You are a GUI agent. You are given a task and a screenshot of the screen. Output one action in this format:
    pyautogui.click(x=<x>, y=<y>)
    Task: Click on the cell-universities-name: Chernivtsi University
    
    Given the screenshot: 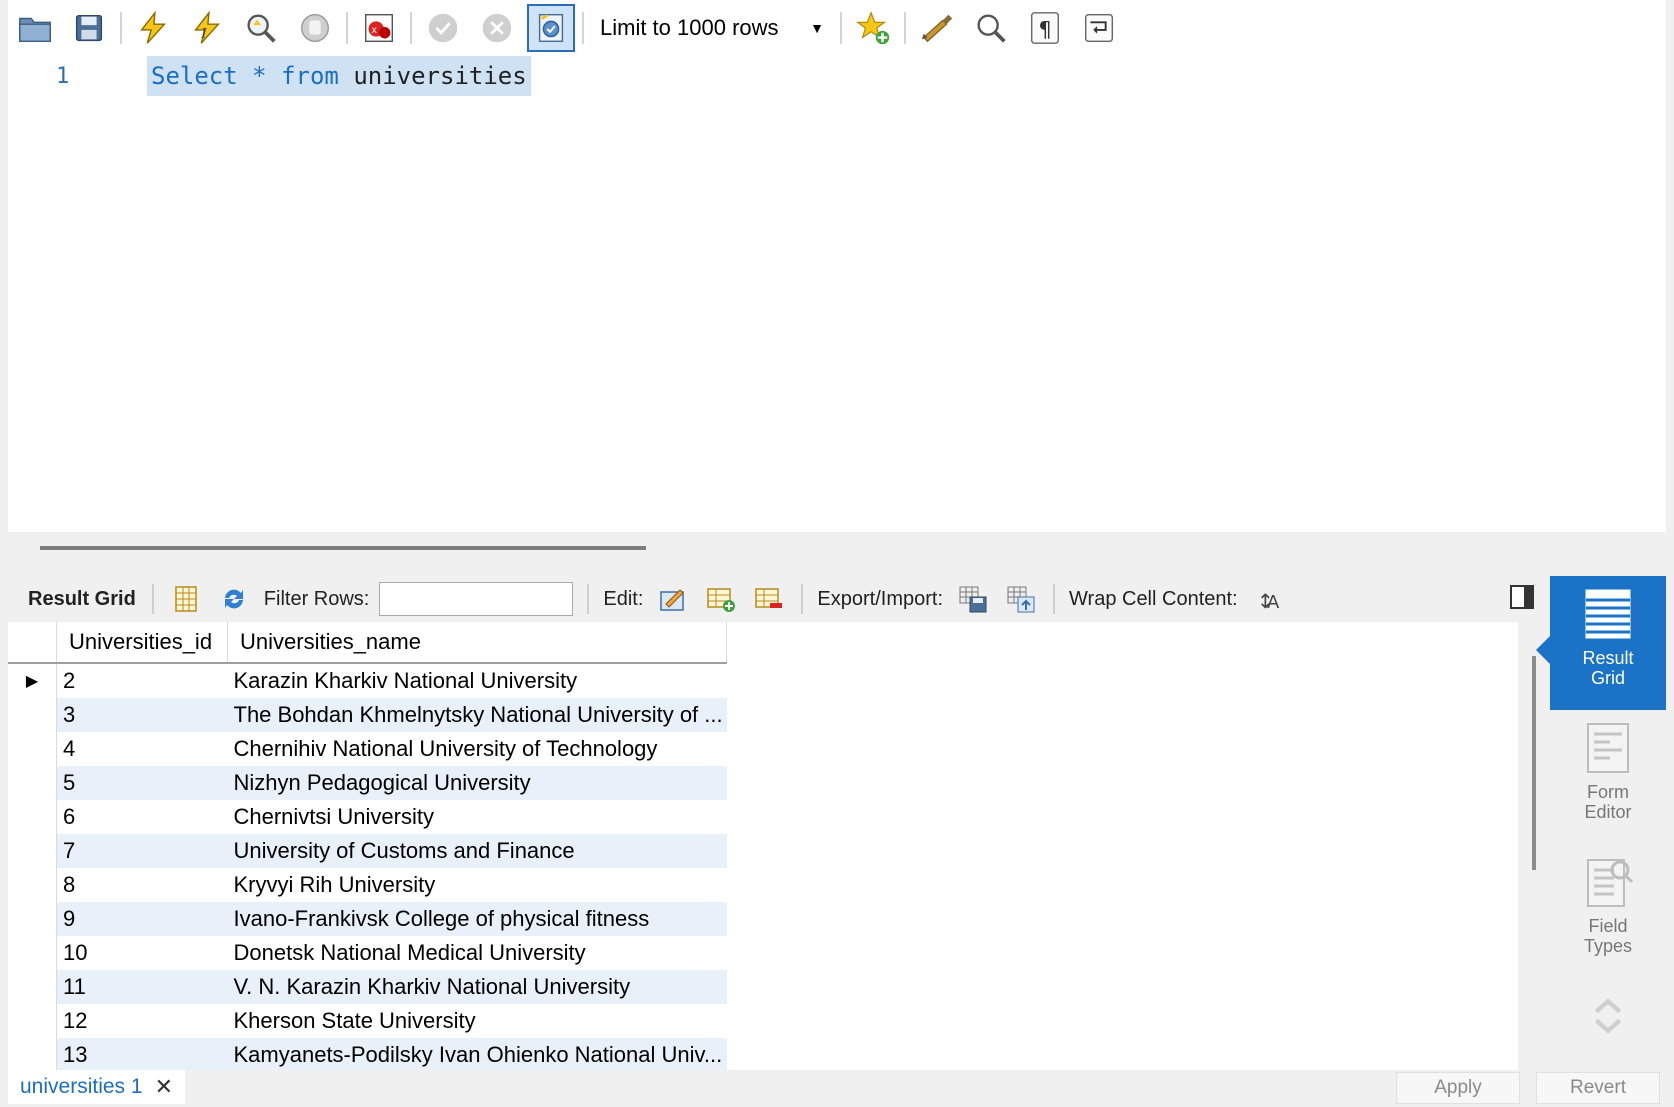 What is the action you would take?
    pyautogui.click(x=477, y=817)
    